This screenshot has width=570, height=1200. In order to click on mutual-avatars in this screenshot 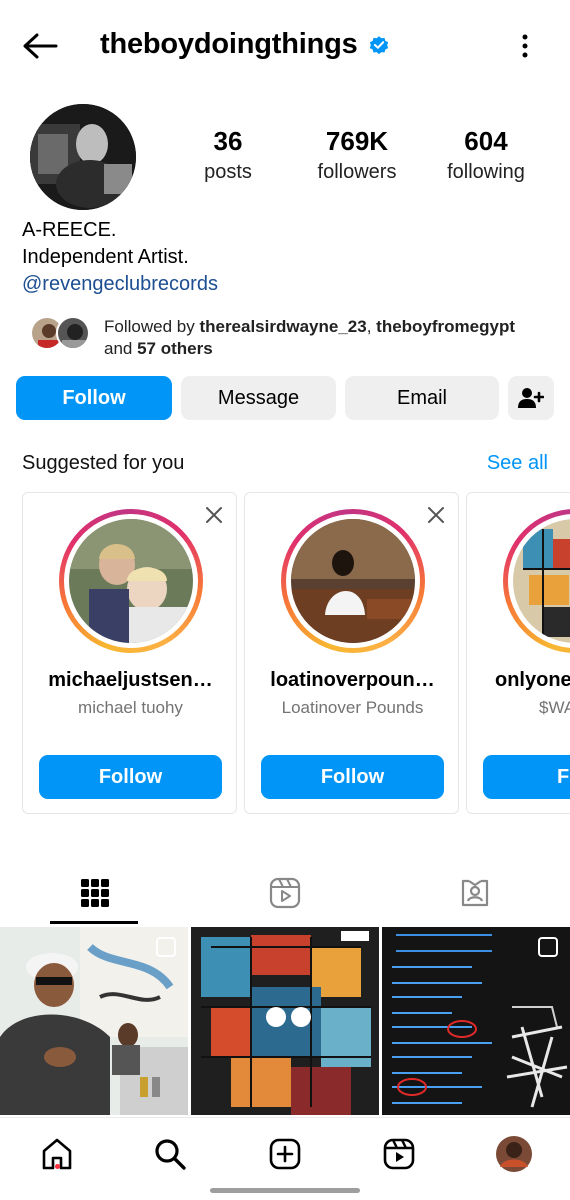, I will do `click(62, 334)`.